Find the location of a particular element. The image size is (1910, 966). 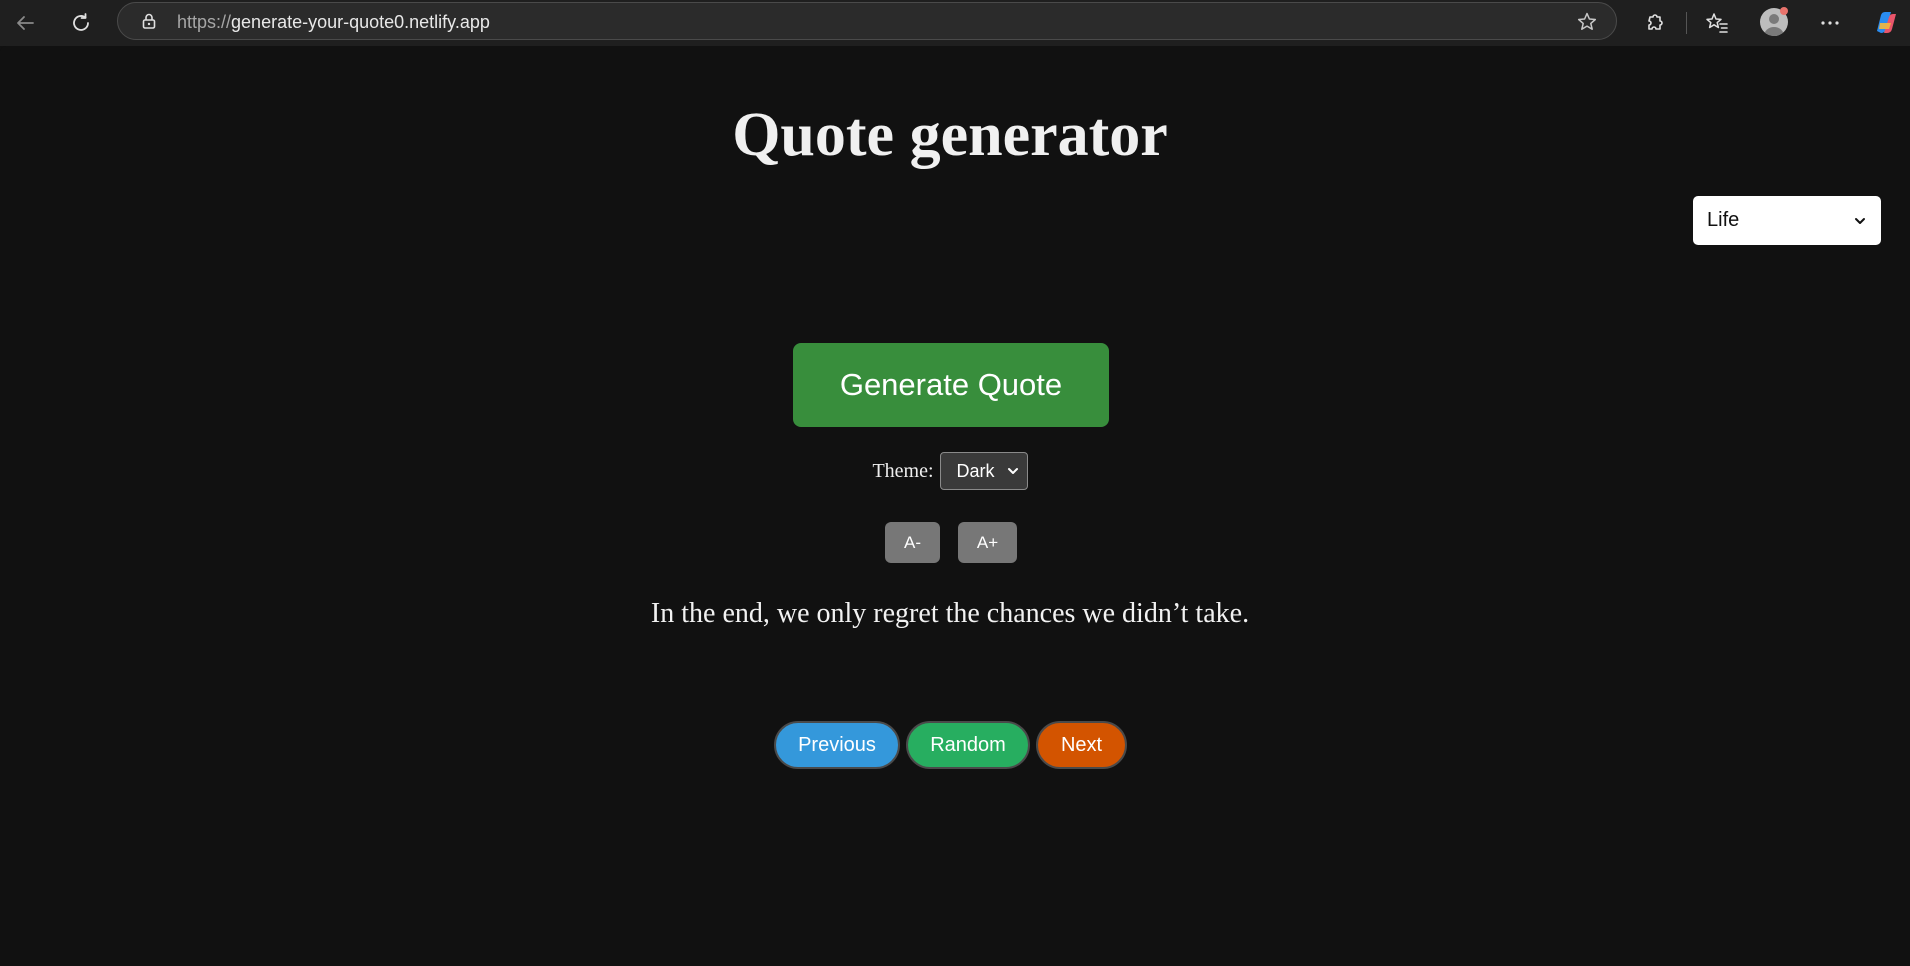

back-button is located at coordinates (25, 23).